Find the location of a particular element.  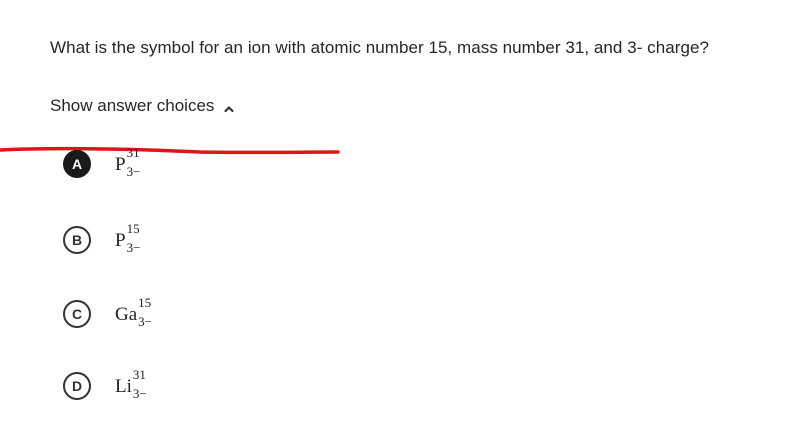

element-symbol: Li is located at coordinates (123, 386).